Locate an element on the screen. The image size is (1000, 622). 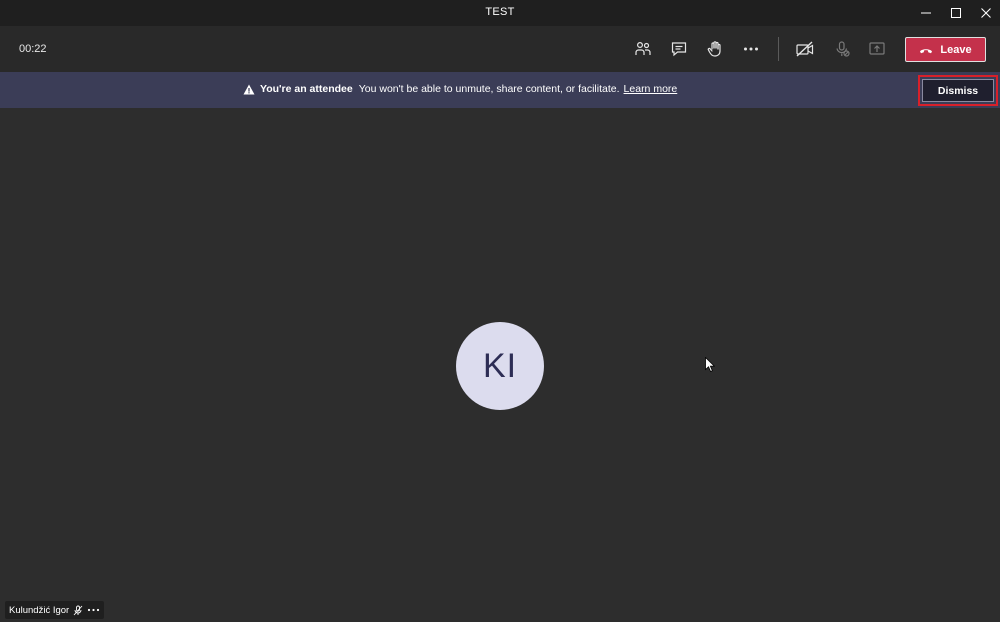
camera-off-icon is located at coordinates (805, 49).